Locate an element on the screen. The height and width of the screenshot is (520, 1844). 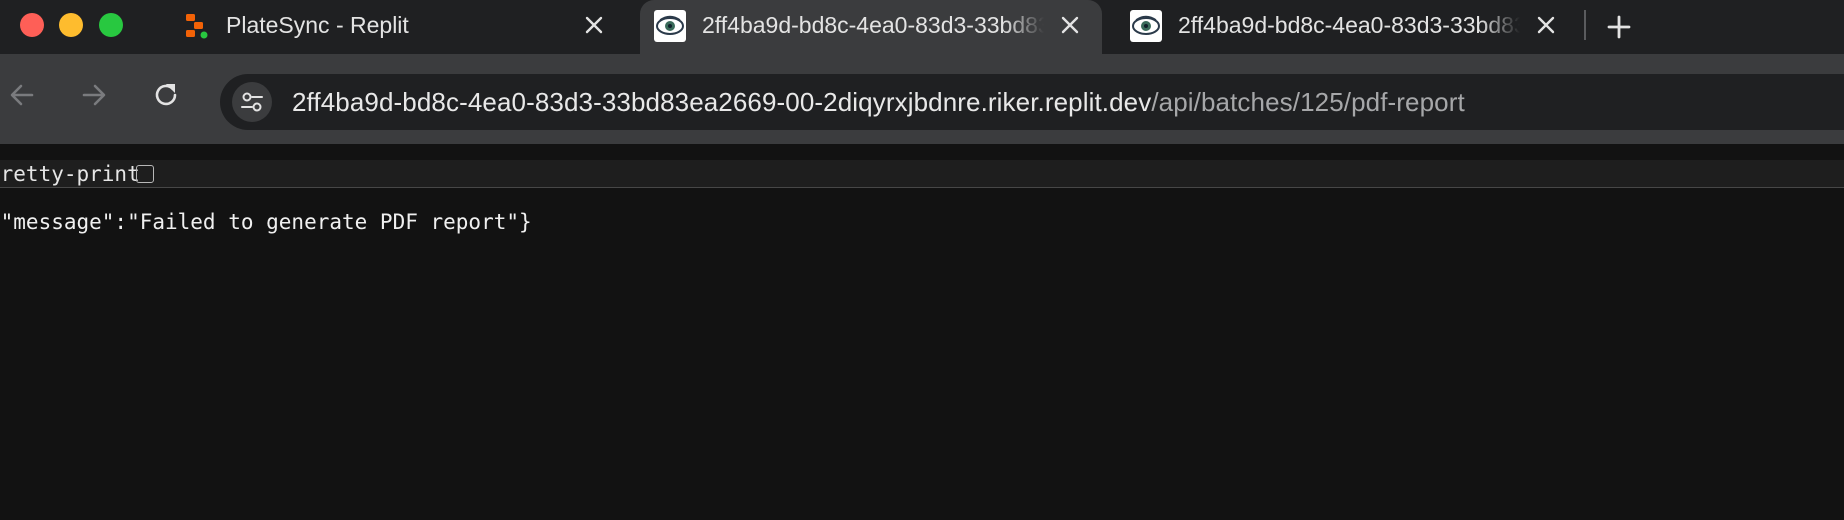
arrow-left-icon is located at coordinates (22, 95).